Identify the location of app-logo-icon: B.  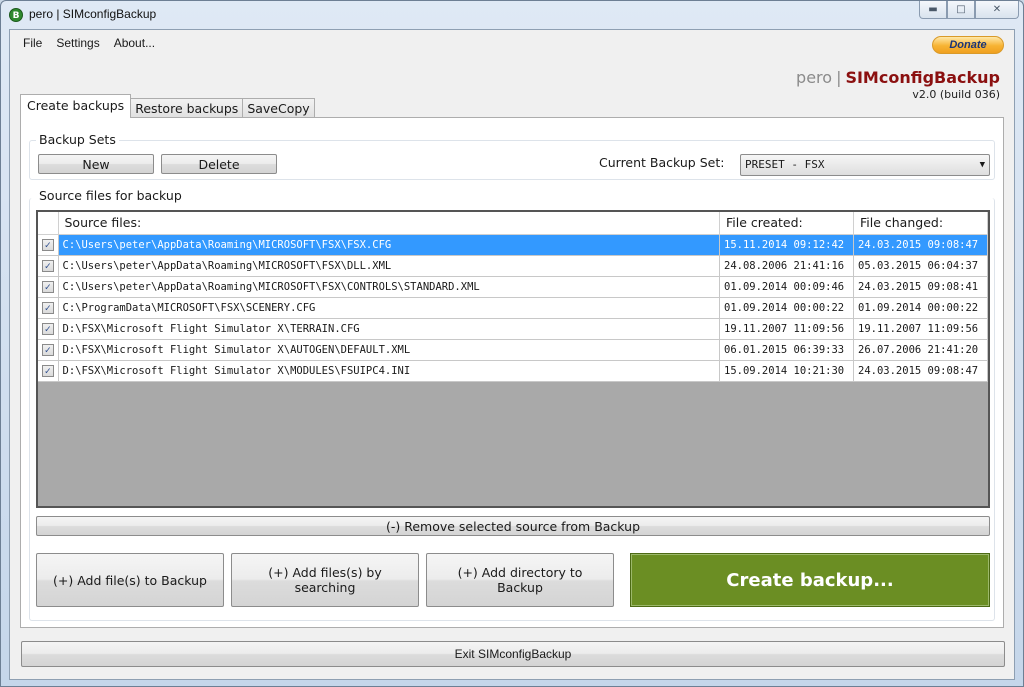
(16, 15).